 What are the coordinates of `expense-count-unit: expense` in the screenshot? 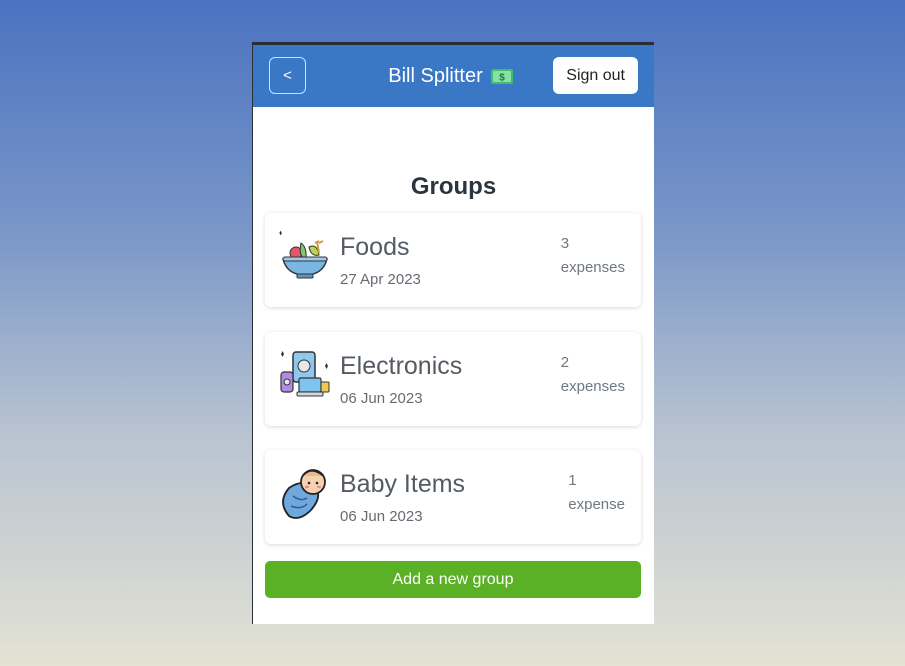 It's located at (596, 504).